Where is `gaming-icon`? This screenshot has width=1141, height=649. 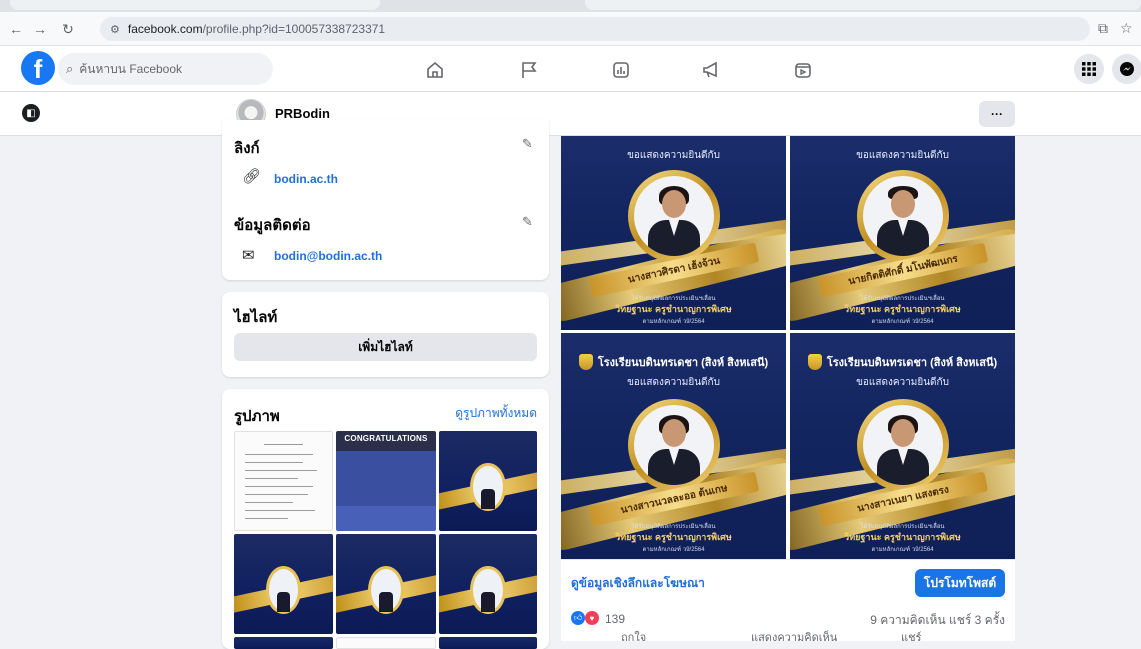 gaming-icon is located at coordinates (621, 70).